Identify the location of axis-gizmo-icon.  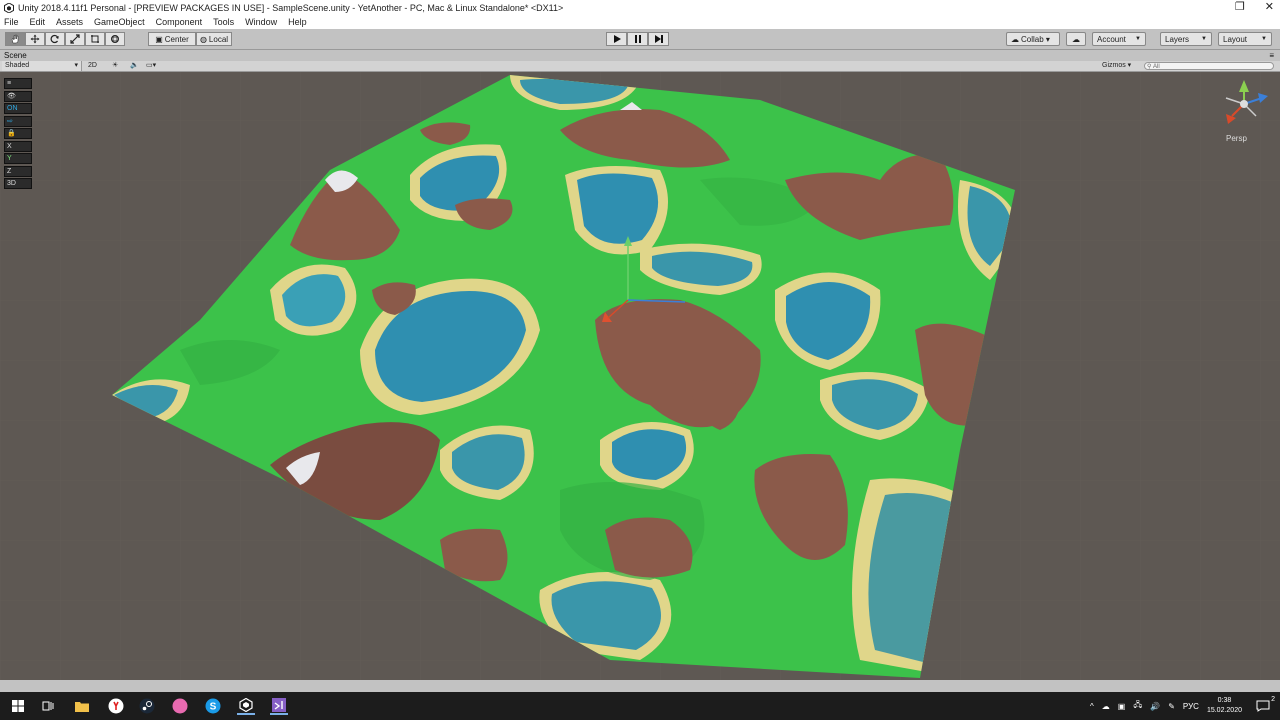
(1246, 102).